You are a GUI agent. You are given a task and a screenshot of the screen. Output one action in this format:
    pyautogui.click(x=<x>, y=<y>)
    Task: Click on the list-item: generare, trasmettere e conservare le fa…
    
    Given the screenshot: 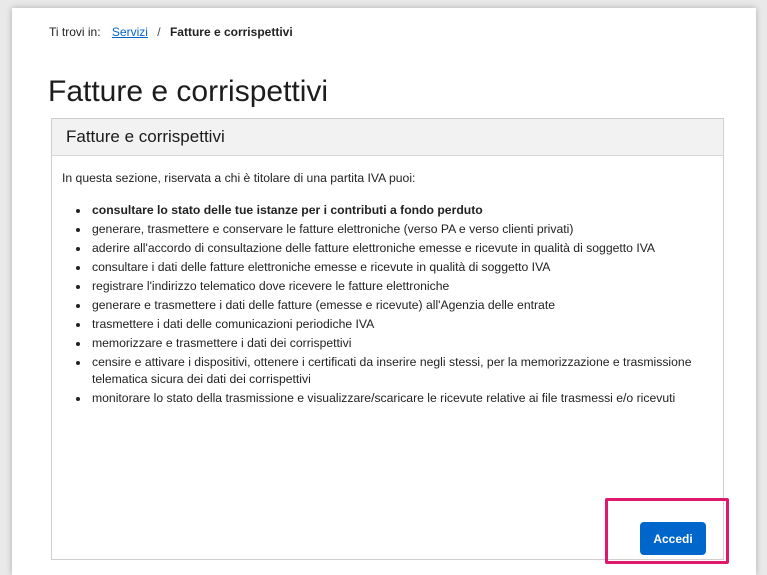 What is the action you would take?
    pyautogui.click(x=394, y=230)
    